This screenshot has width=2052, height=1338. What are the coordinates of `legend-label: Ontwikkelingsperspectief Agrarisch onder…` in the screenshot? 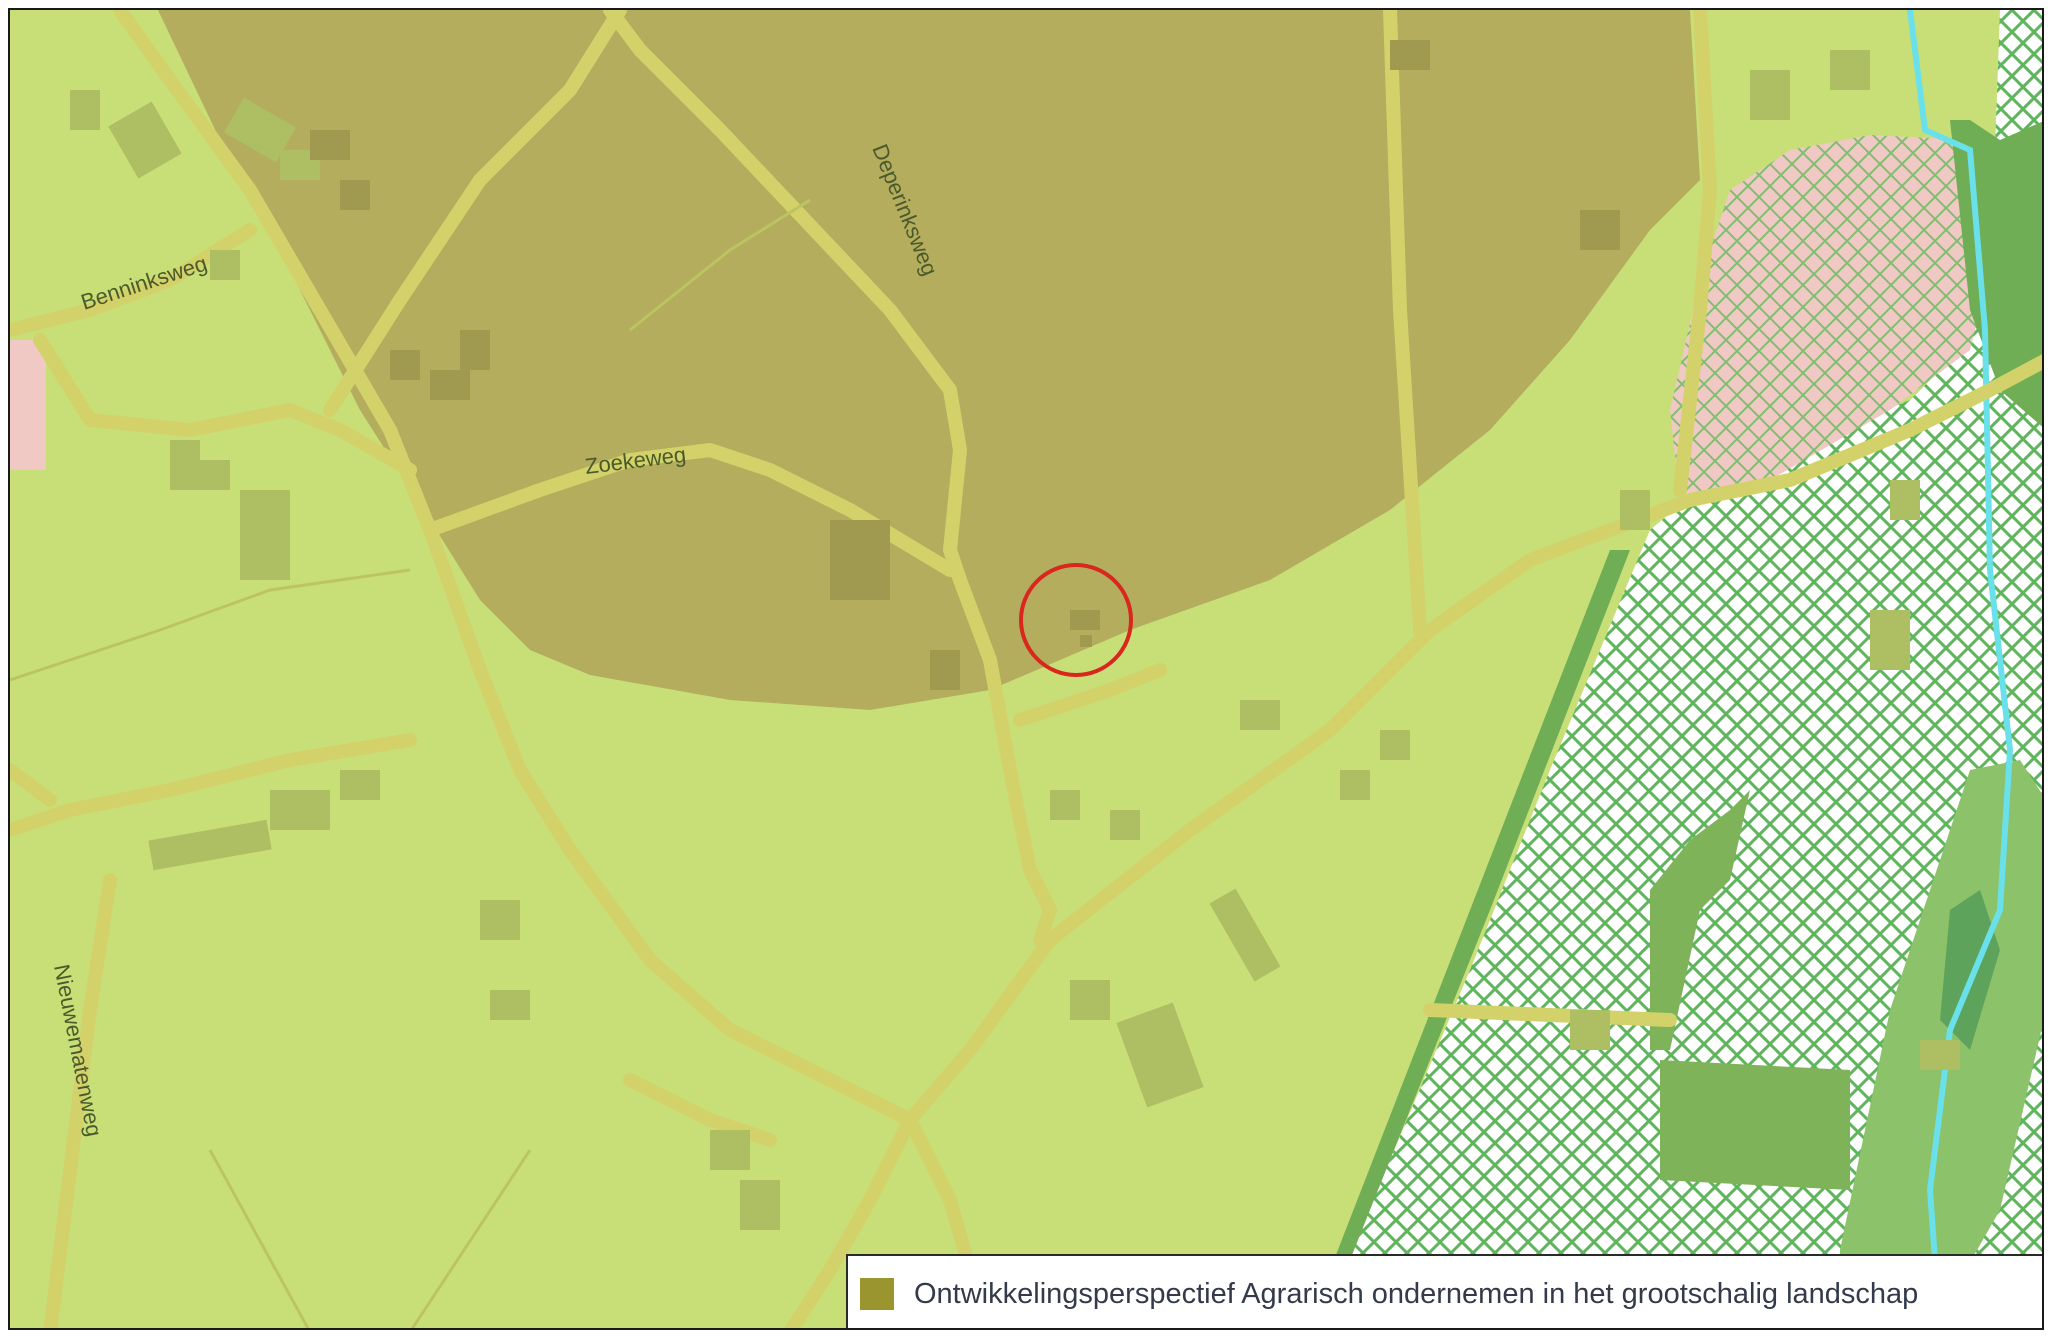 It's located at (1416, 1293).